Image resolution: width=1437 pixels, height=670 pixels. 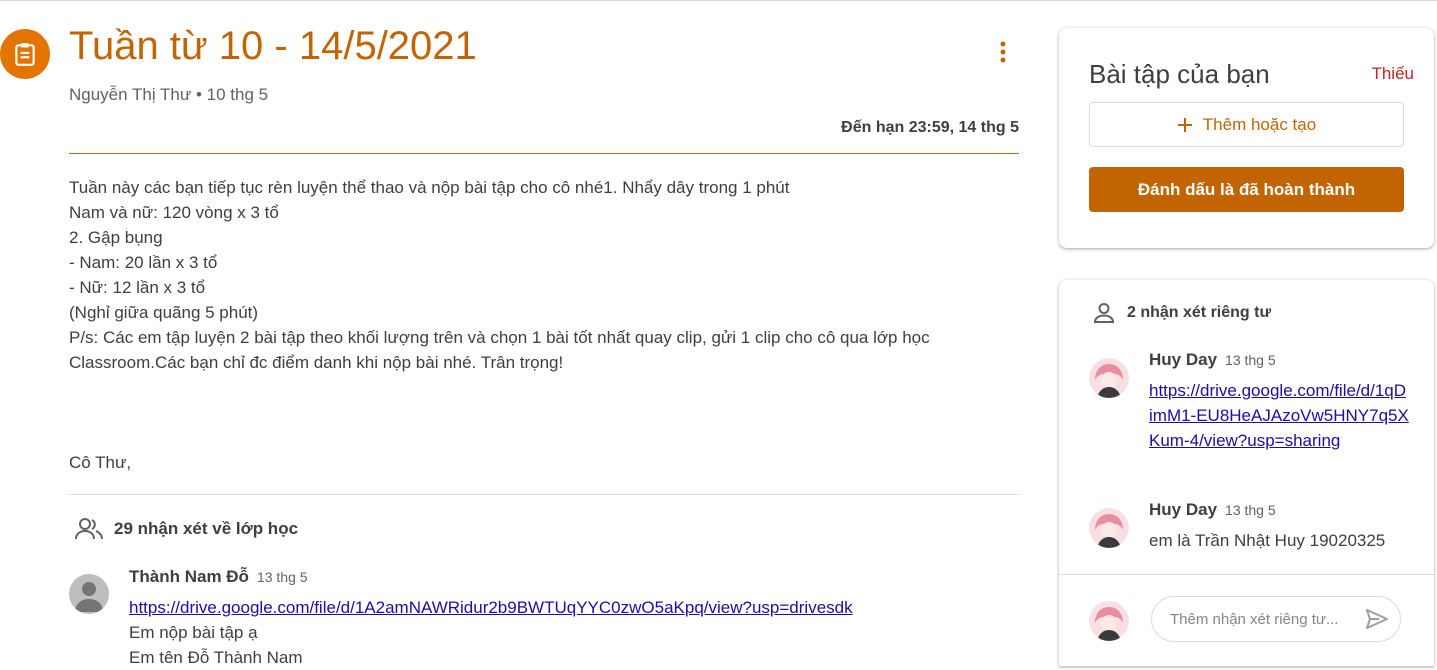 What do you see at coordinates (25, 54) in the screenshot?
I see `assignment-icon` at bounding box center [25, 54].